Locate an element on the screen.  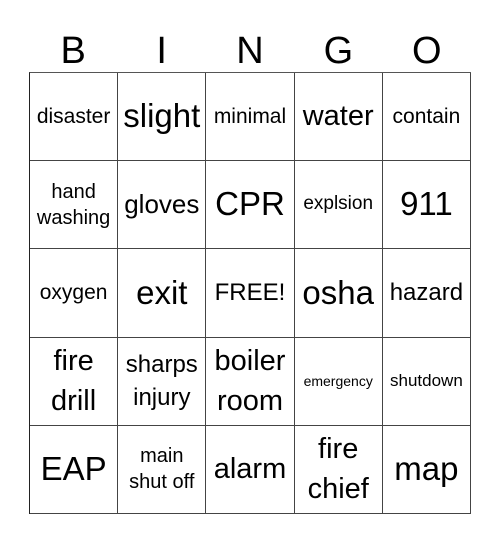
header-letter-b: B is located at coordinates (73, 51).